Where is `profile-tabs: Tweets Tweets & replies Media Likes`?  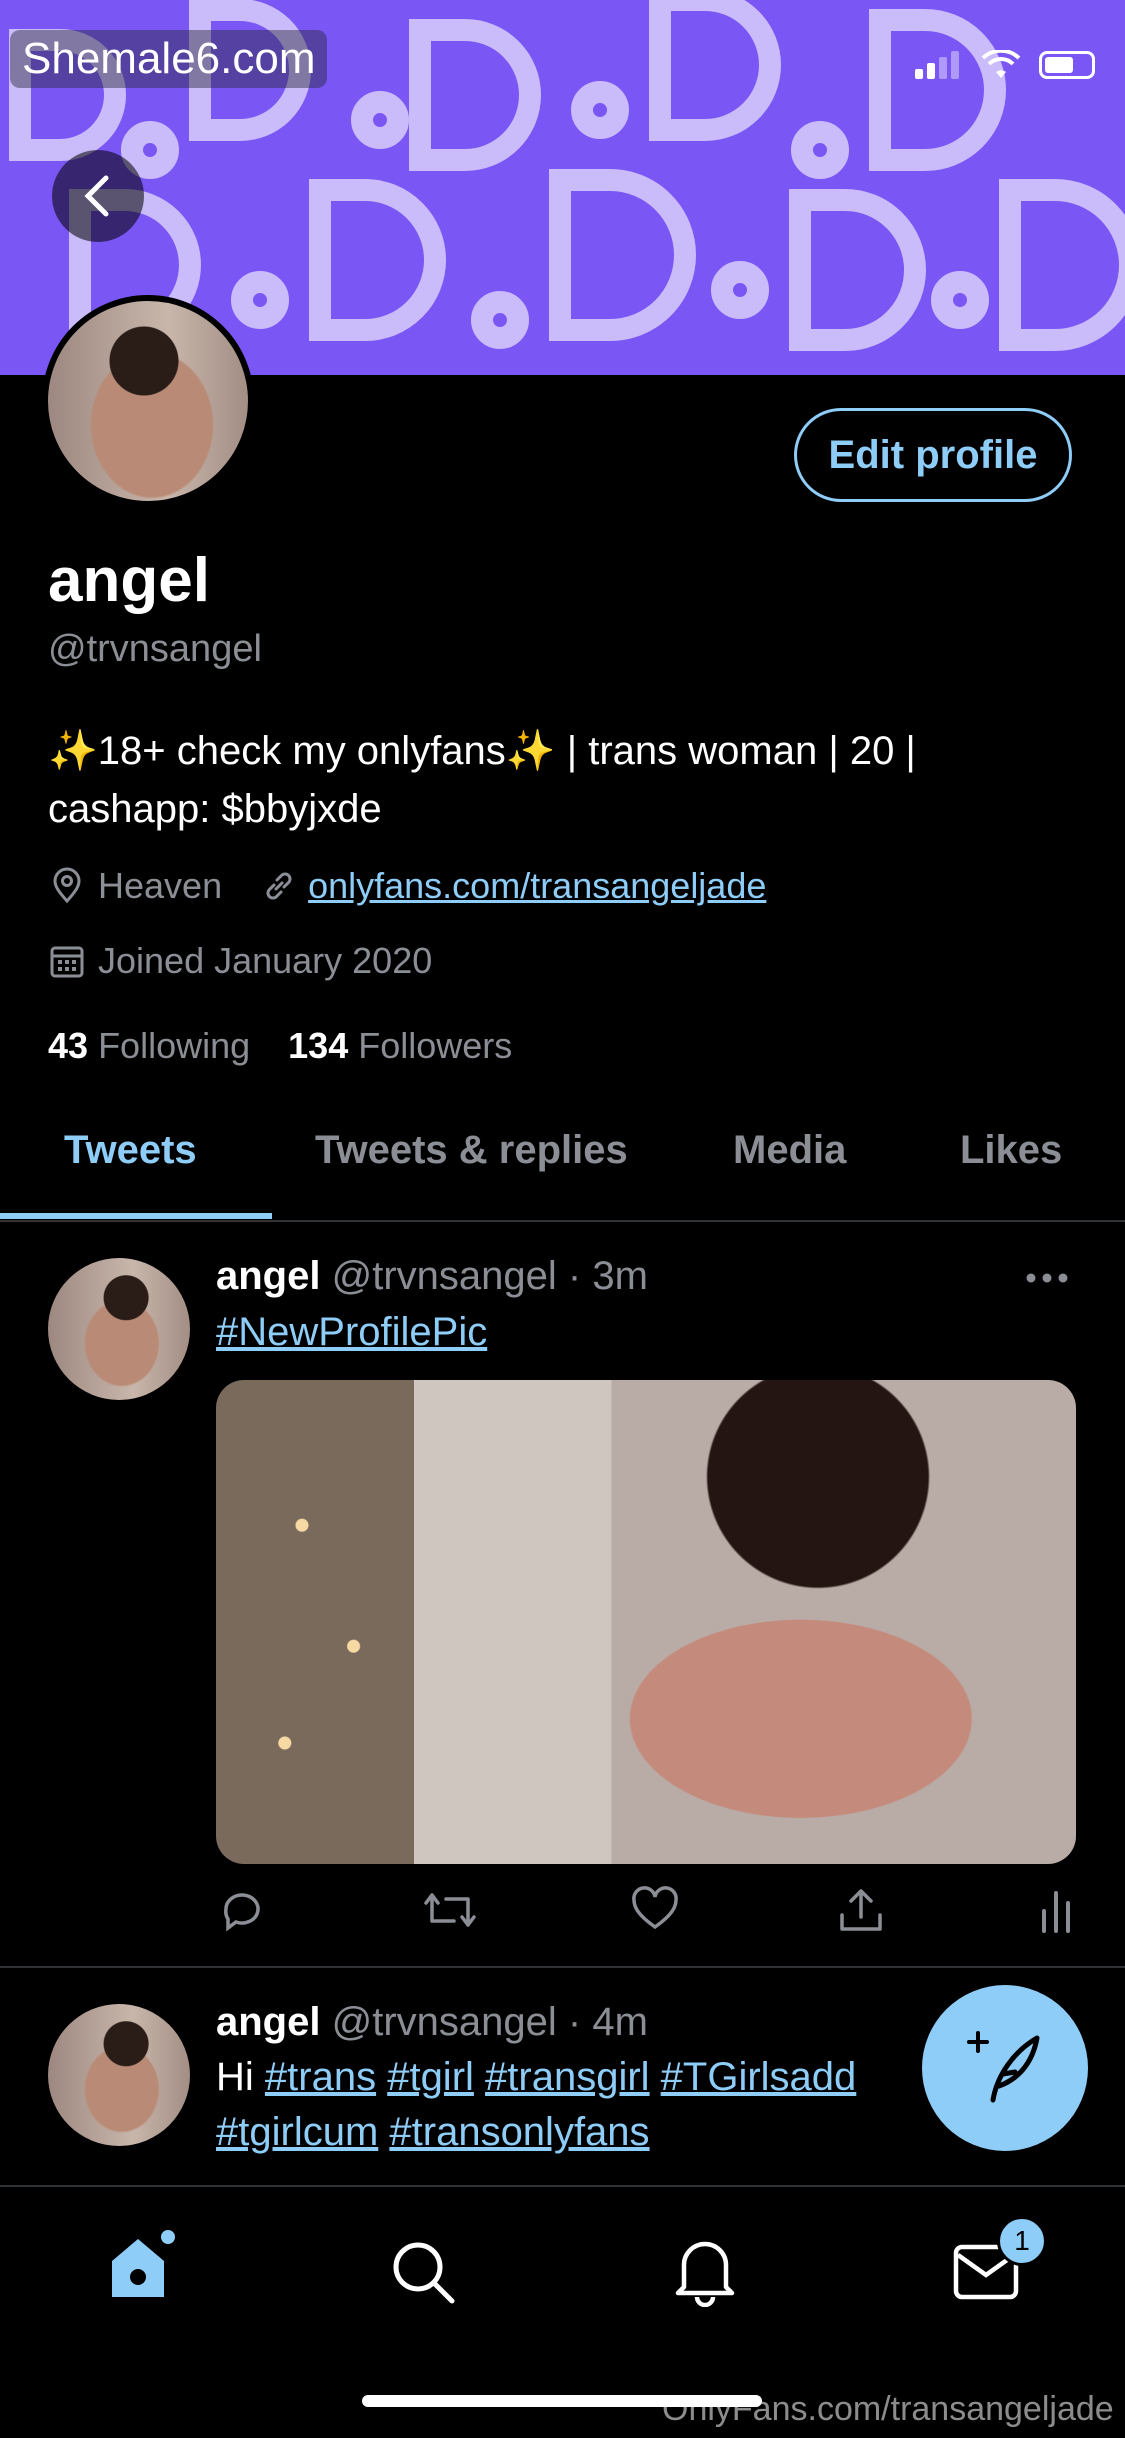
profile-tabs: Tweets Tweets & replies Media Likes is located at coordinates (562, 1160).